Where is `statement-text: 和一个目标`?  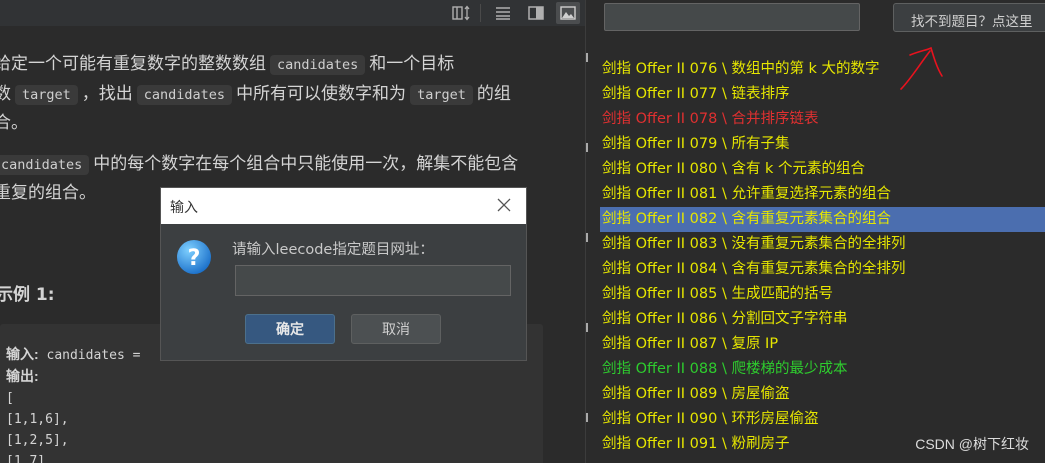 statement-text: 和一个目标 is located at coordinates (412, 64).